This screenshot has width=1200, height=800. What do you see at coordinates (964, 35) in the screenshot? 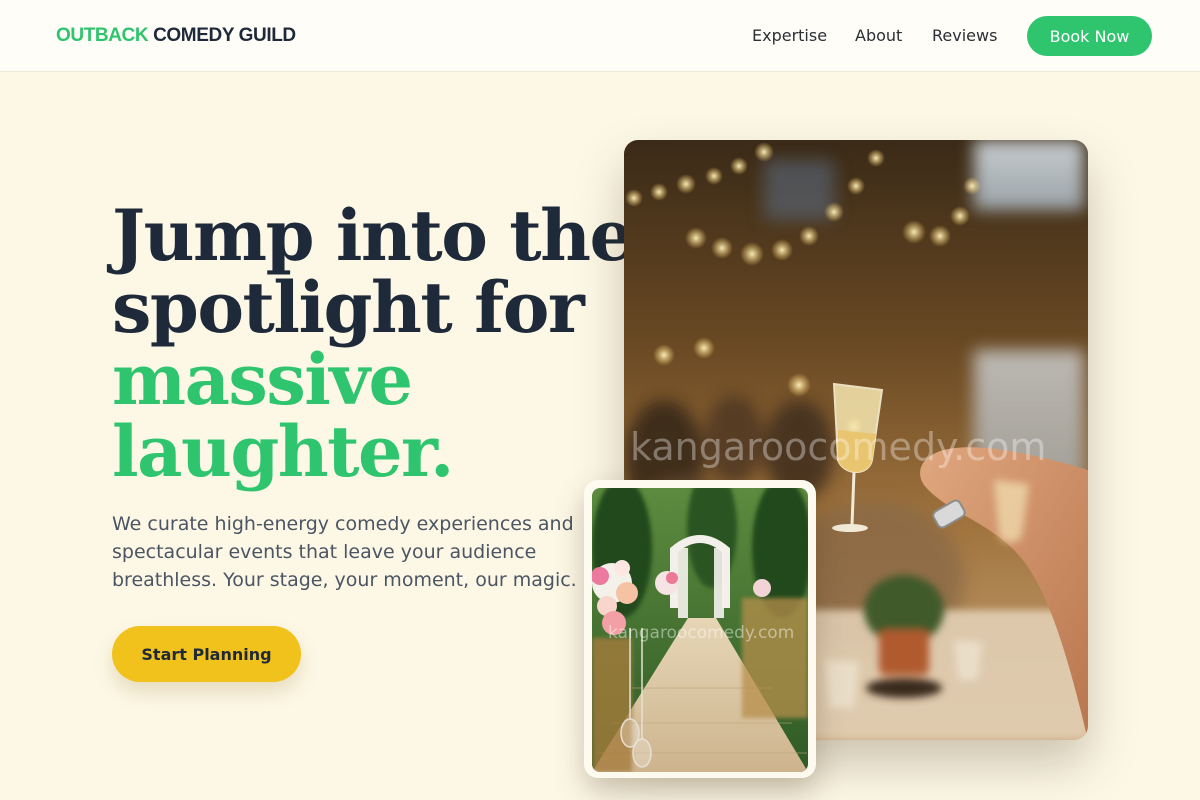
I see `nav-link-reviews: Reviews` at bounding box center [964, 35].